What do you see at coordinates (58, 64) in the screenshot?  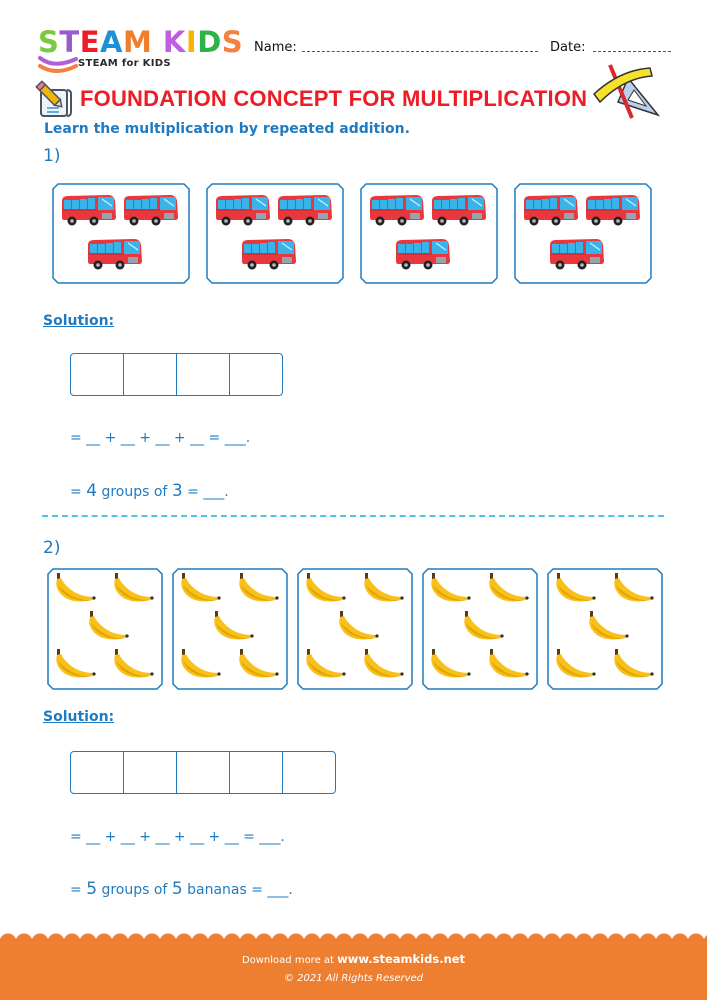 I see `logo-swoosh-icon` at bounding box center [58, 64].